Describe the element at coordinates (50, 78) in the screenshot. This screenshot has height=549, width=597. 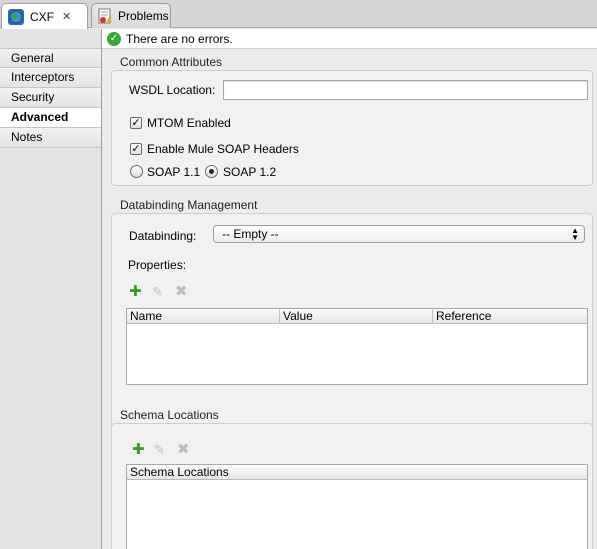
I see `sidebar-item-interceptors: Interceptors` at that location.